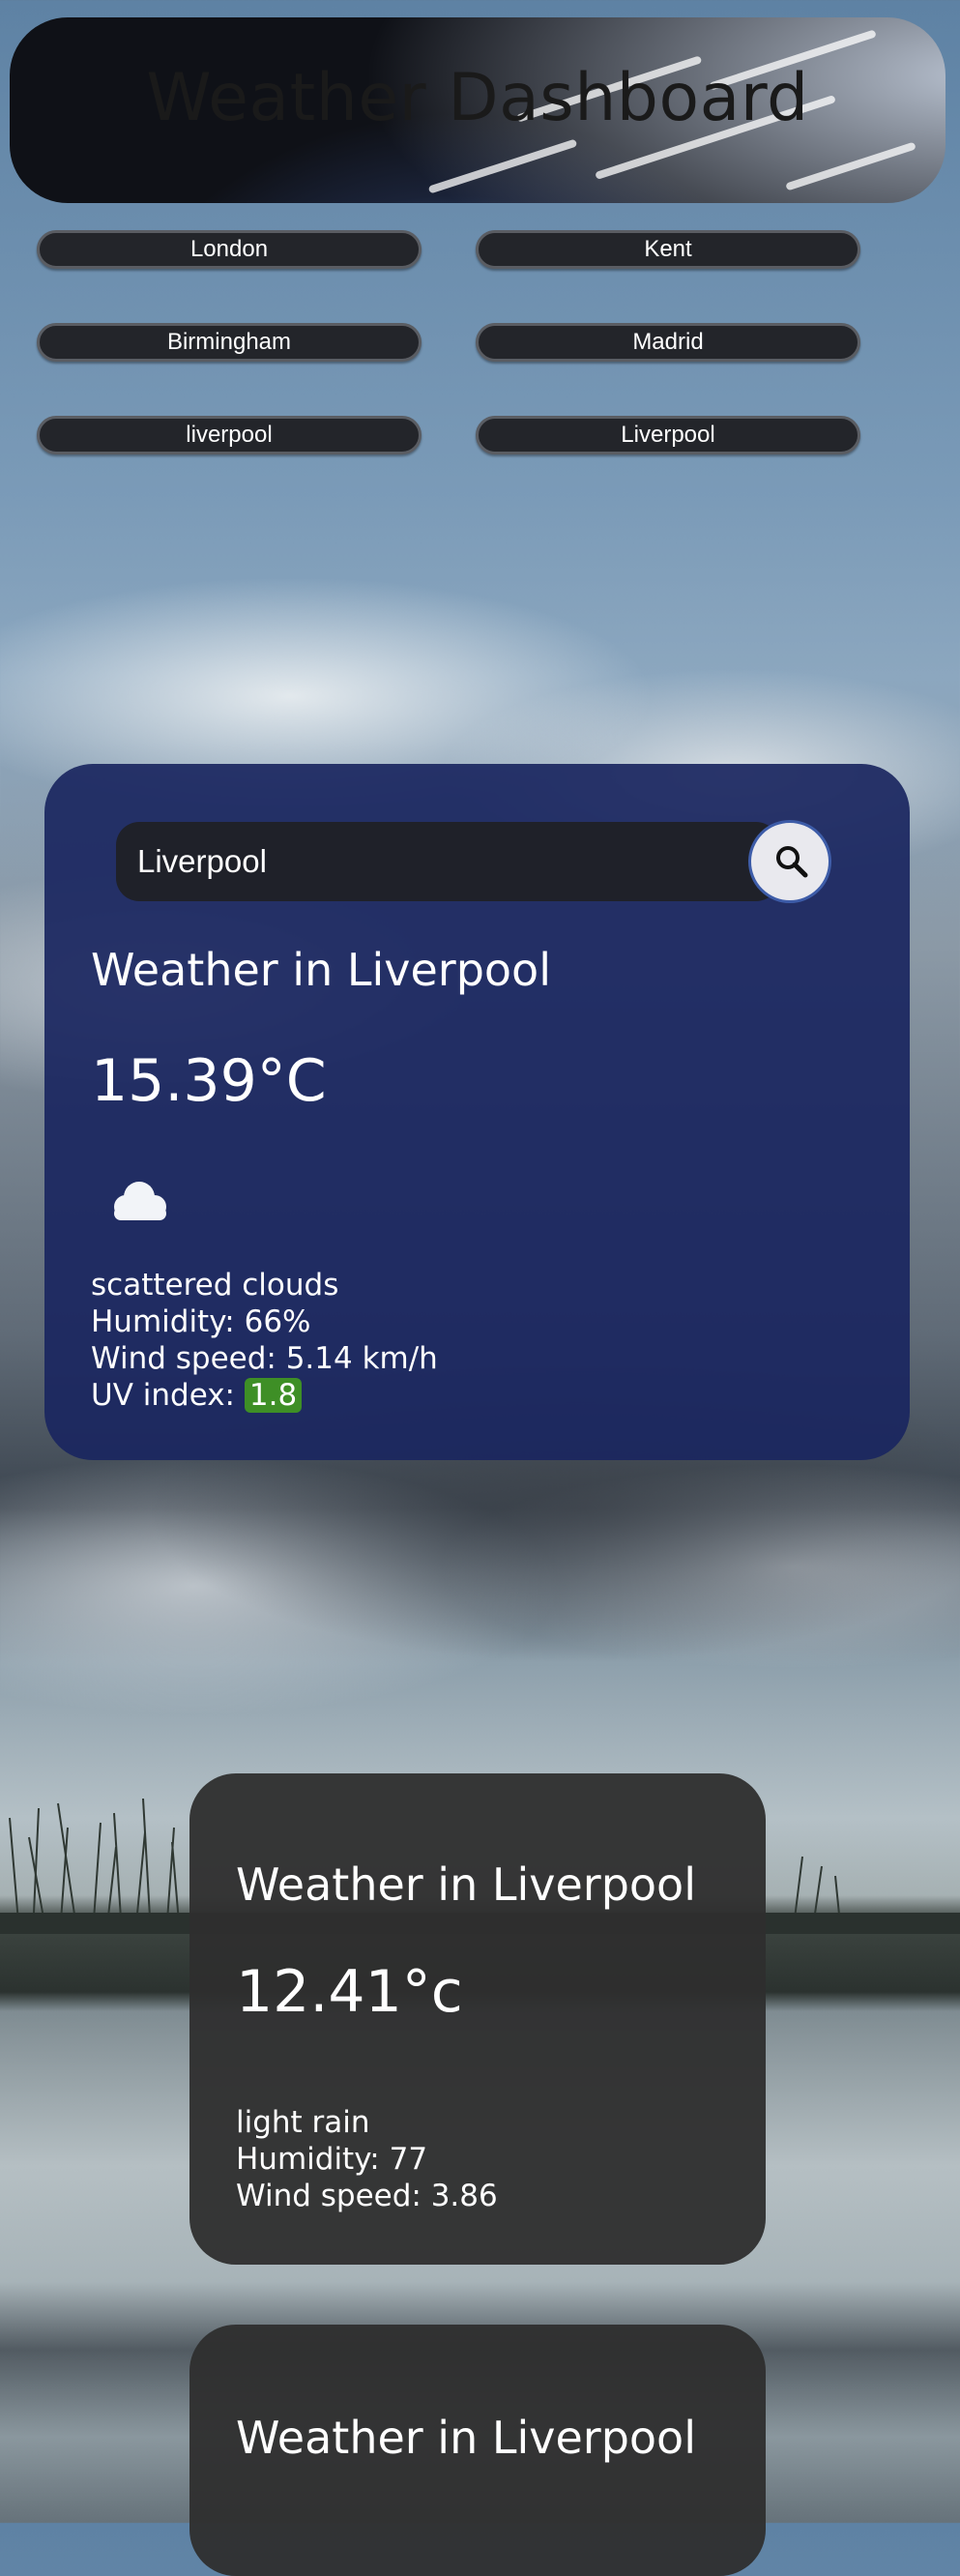  I want to click on humidity-value: Humidity: 66%, so click(201, 1321).